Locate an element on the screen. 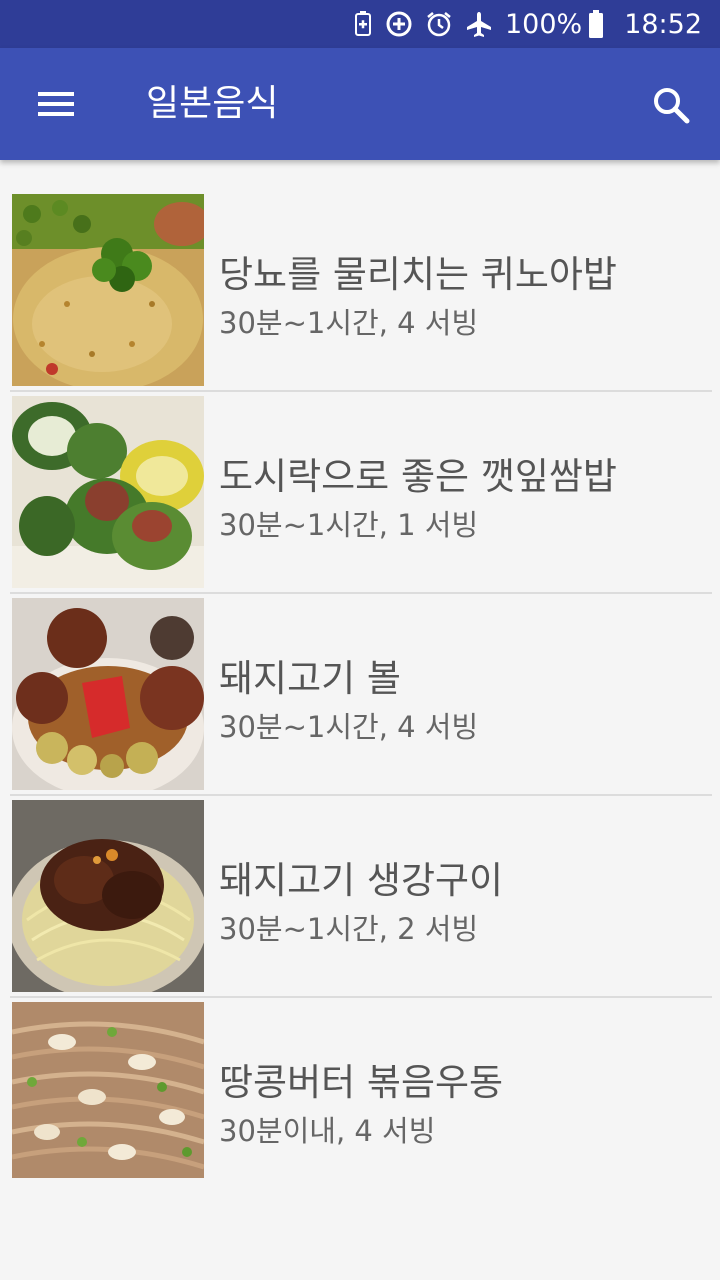  recipe-title: 땅콩버터 볶음우동 is located at coordinates (361, 1082).